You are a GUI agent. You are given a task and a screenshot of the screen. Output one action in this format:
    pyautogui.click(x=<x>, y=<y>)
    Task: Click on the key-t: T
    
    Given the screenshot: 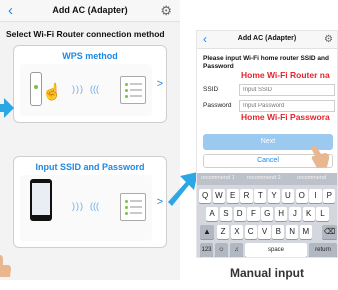 What is the action you would take?
    pyautogui.click(x=260, y=196)
    